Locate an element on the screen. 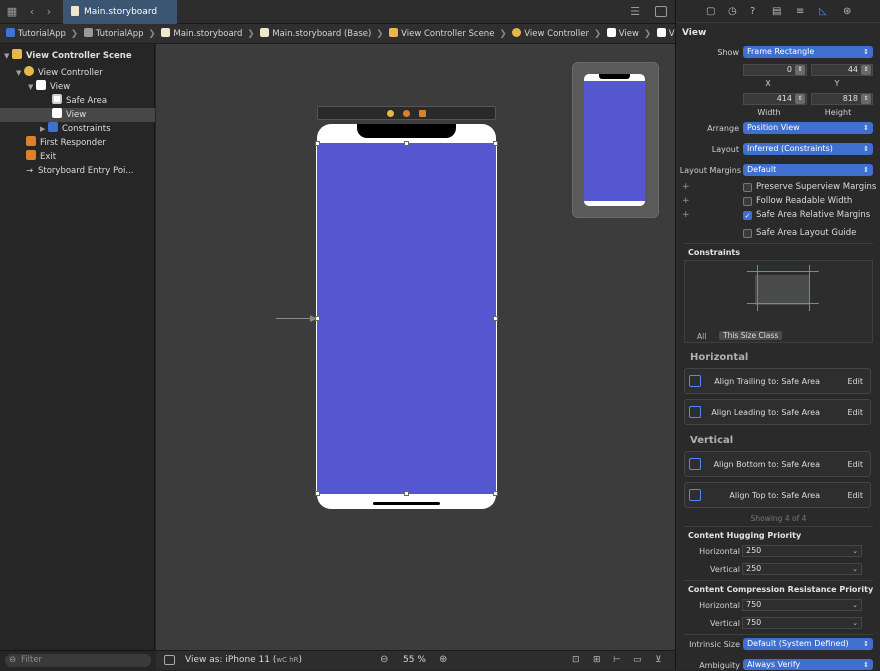 The image size is (880, 671). connections-inspector-icon: ⊛ is located at coordinates (847, 11).